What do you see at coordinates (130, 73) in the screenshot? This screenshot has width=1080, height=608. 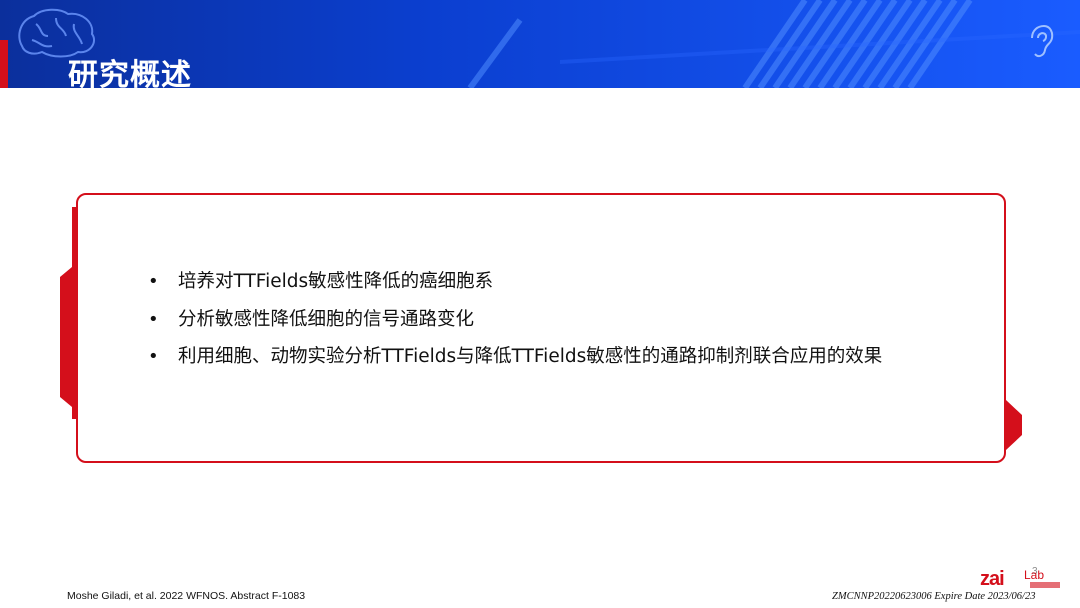 I see `page-title: 研究概述` at bounding box center [130, 73].